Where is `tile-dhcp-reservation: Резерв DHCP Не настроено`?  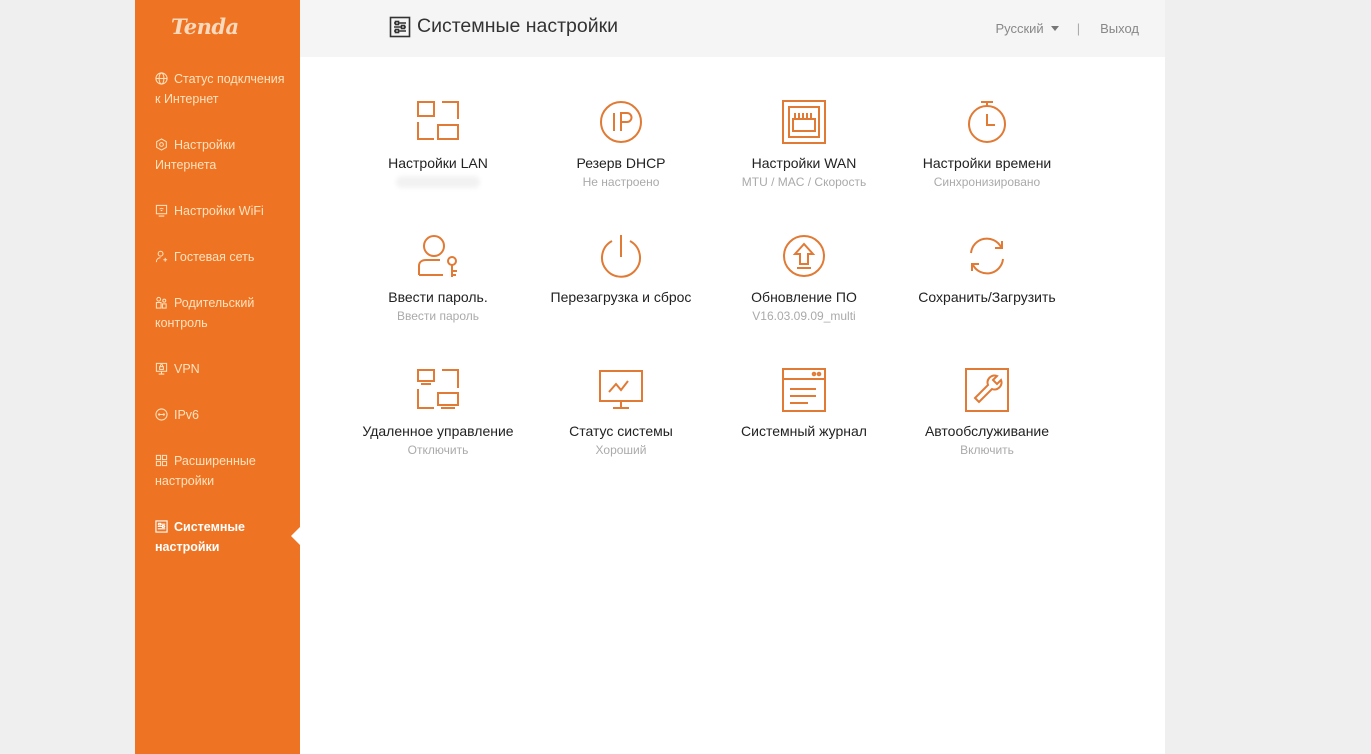 tile-dhcp-reservation: Резерв DHCP Не настроено is located at coordinates (621, 144).